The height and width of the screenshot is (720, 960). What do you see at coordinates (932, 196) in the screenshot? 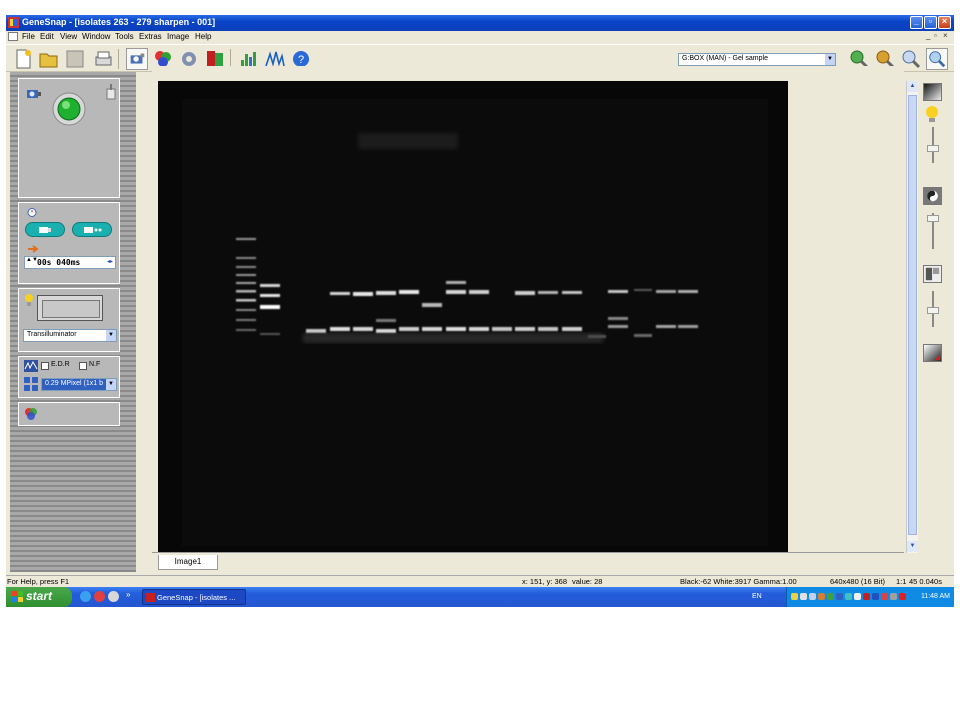
I see `gamma-icon` at bounding box center [932, 196].